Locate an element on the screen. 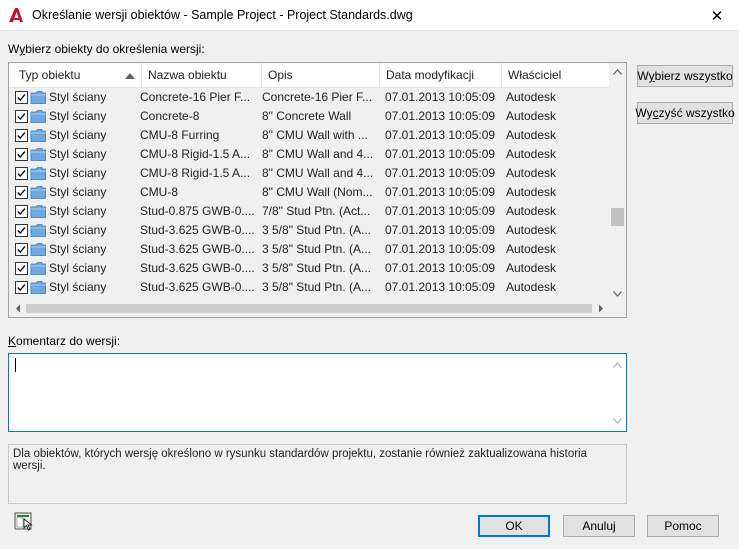  column-header-owner: Właściciel is located at coordinates (555, 75).